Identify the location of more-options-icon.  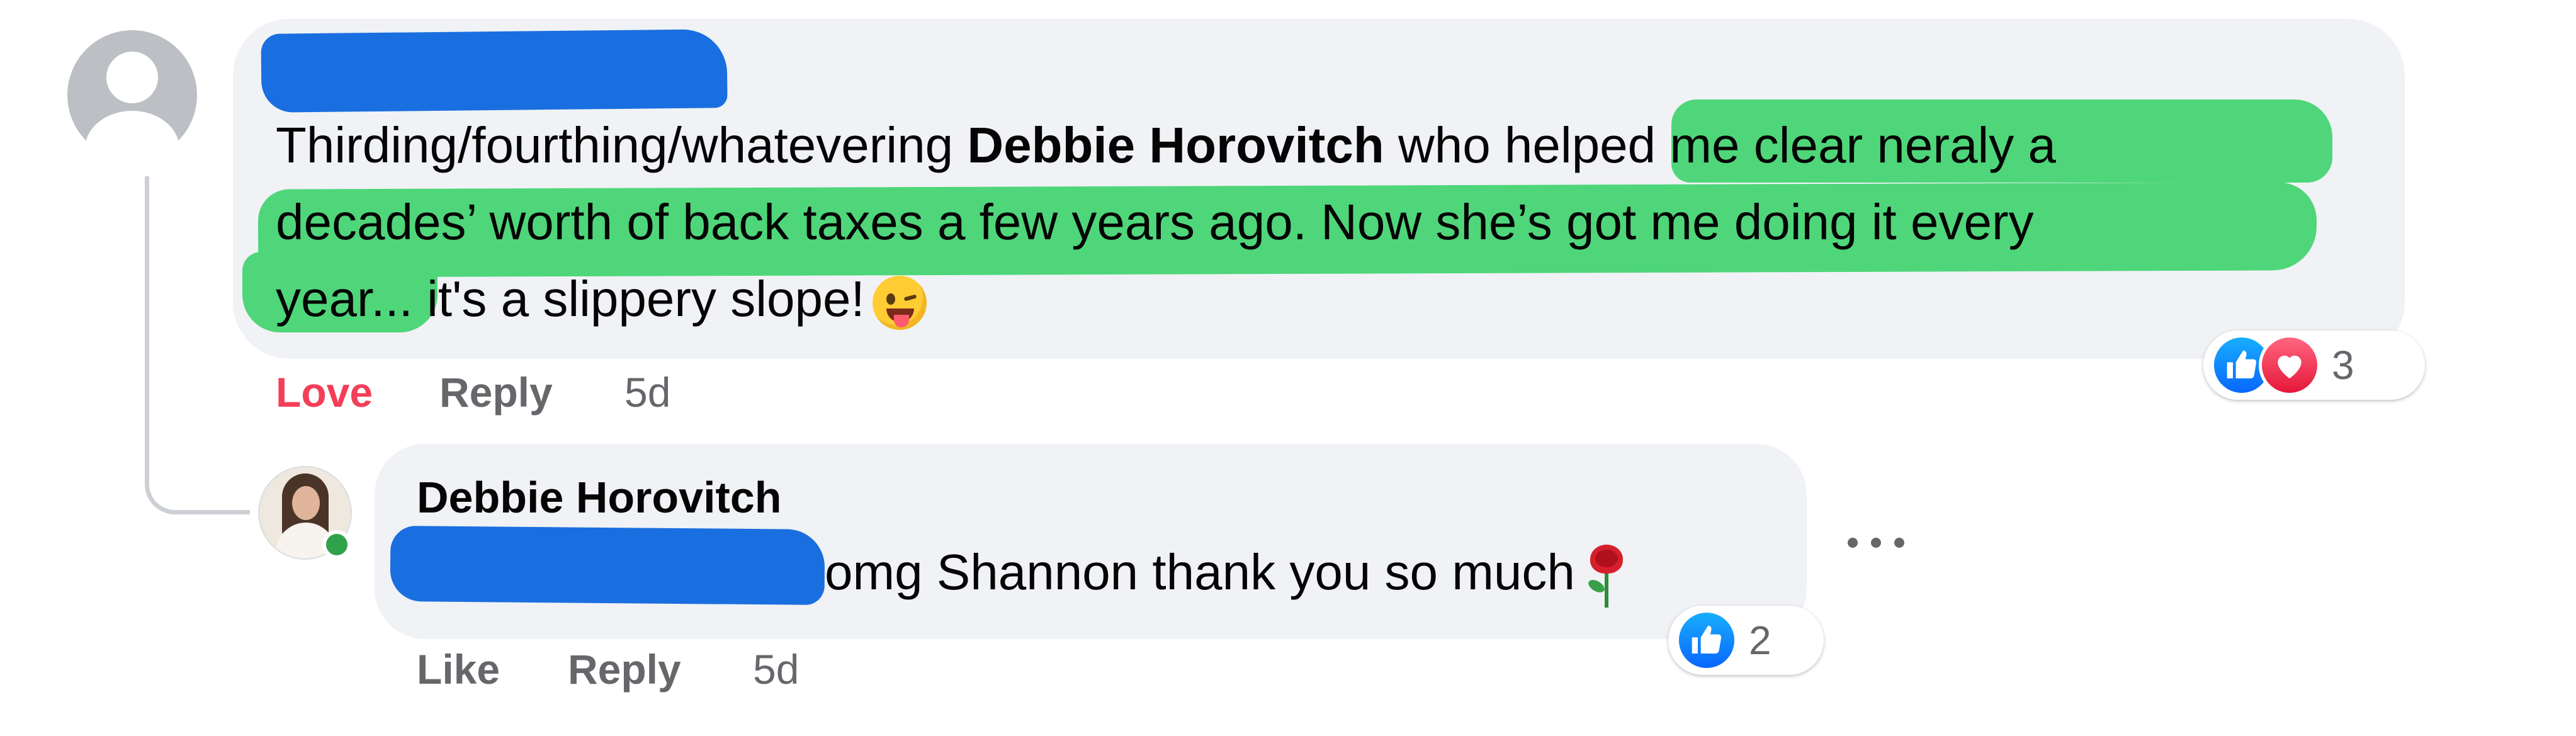
(1876, 542).